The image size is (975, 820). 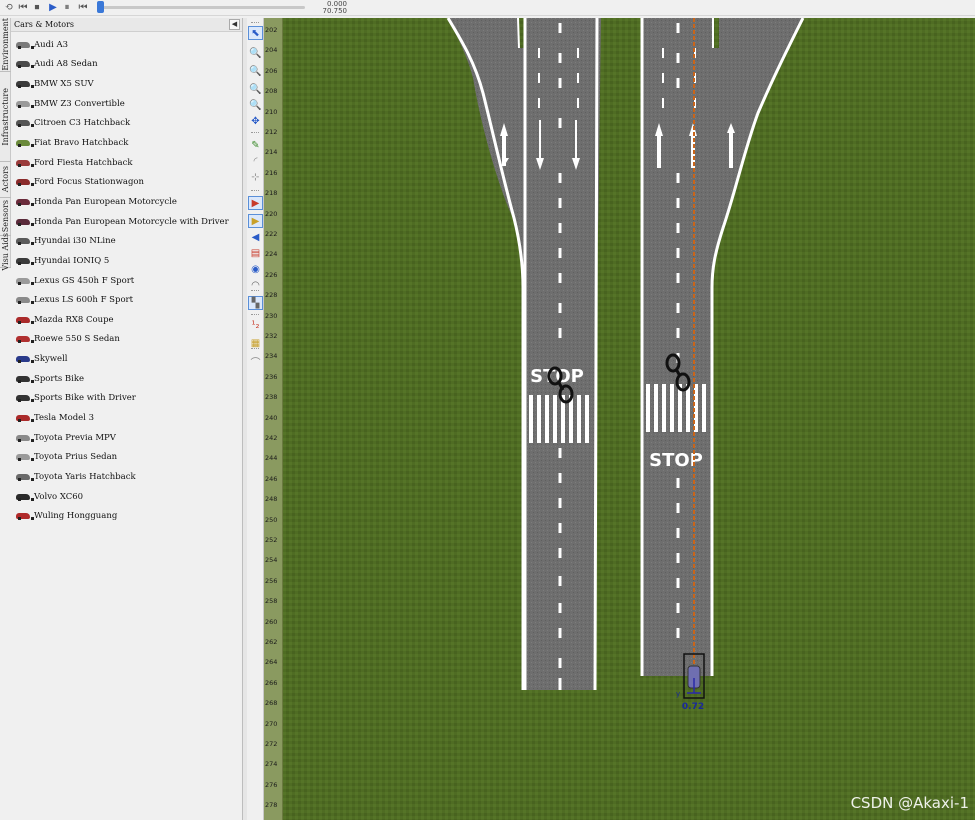 What do you see at coordinates (202, 7) in the screenshot?
I see `timeline-slider` at bounding box center [202, 7].